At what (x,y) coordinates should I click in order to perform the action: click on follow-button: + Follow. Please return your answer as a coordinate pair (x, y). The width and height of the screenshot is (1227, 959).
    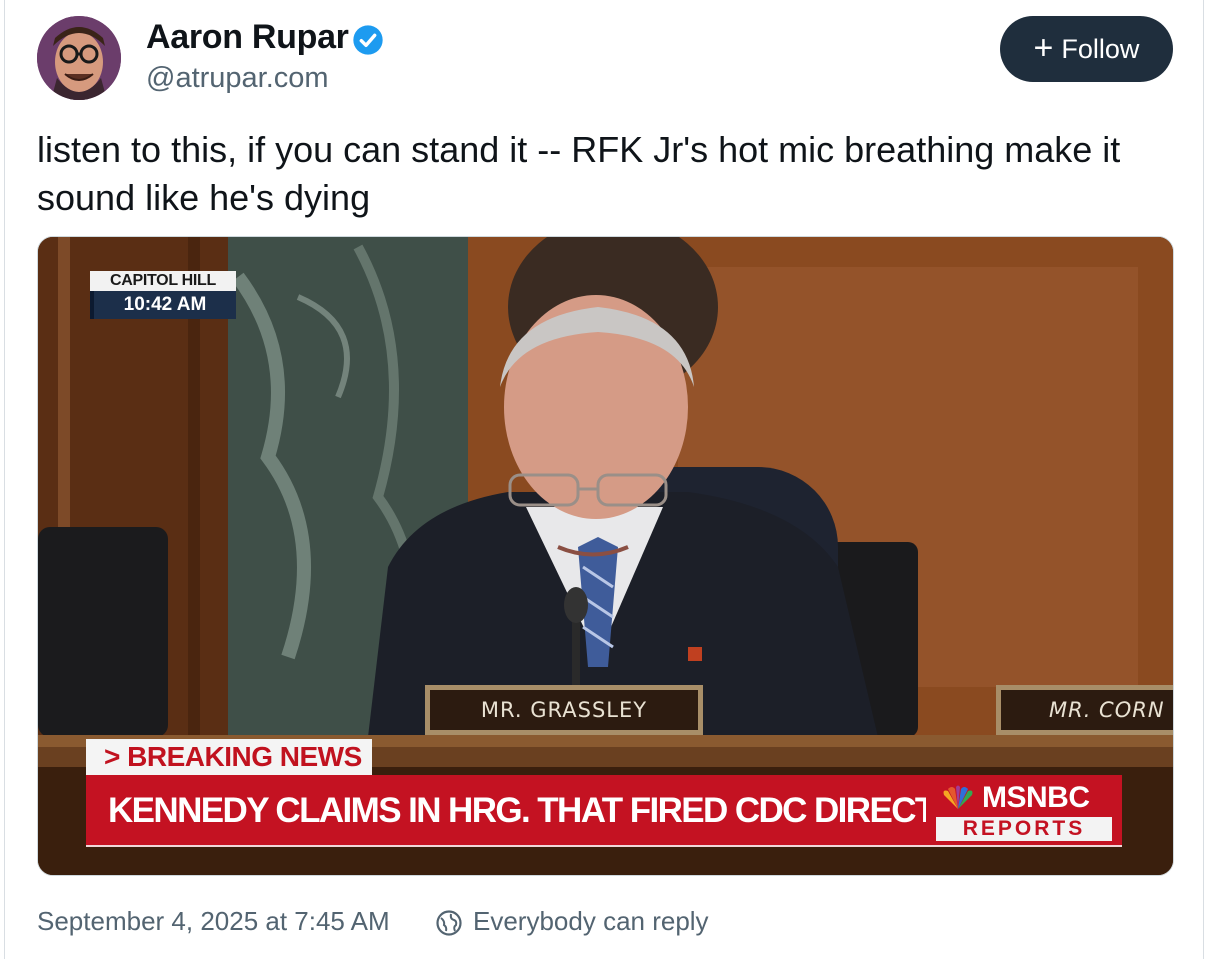
    Looking at the image, I should click on (1086, 49).